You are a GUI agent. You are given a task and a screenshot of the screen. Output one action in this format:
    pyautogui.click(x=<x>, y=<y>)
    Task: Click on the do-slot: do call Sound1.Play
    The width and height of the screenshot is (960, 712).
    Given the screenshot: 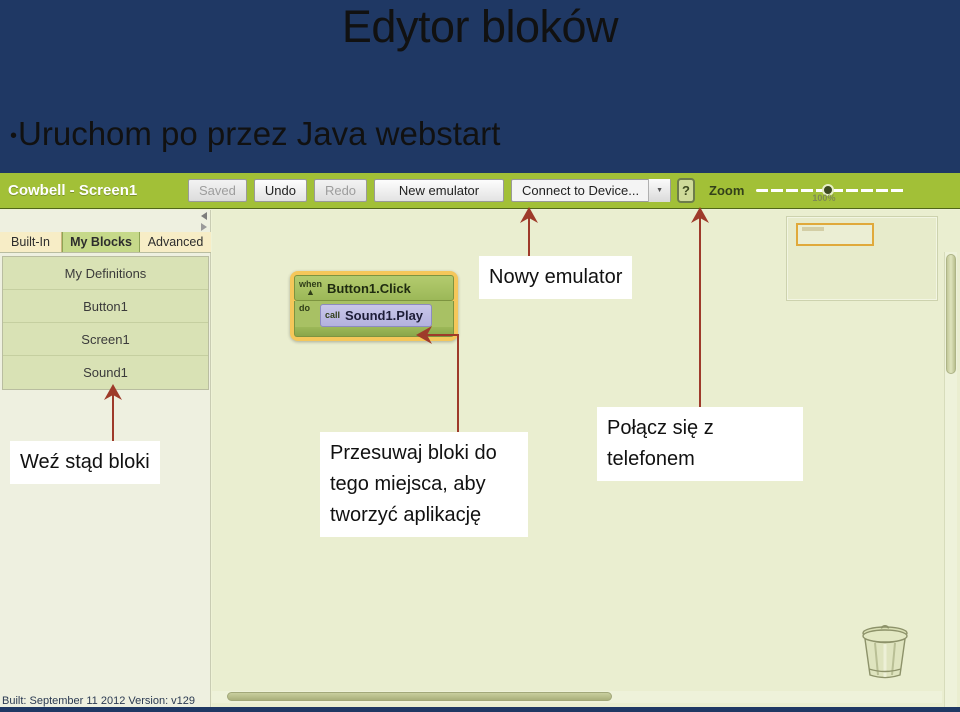 What is the action you would take?
    pyautogui.click(x=374, y=314)
    